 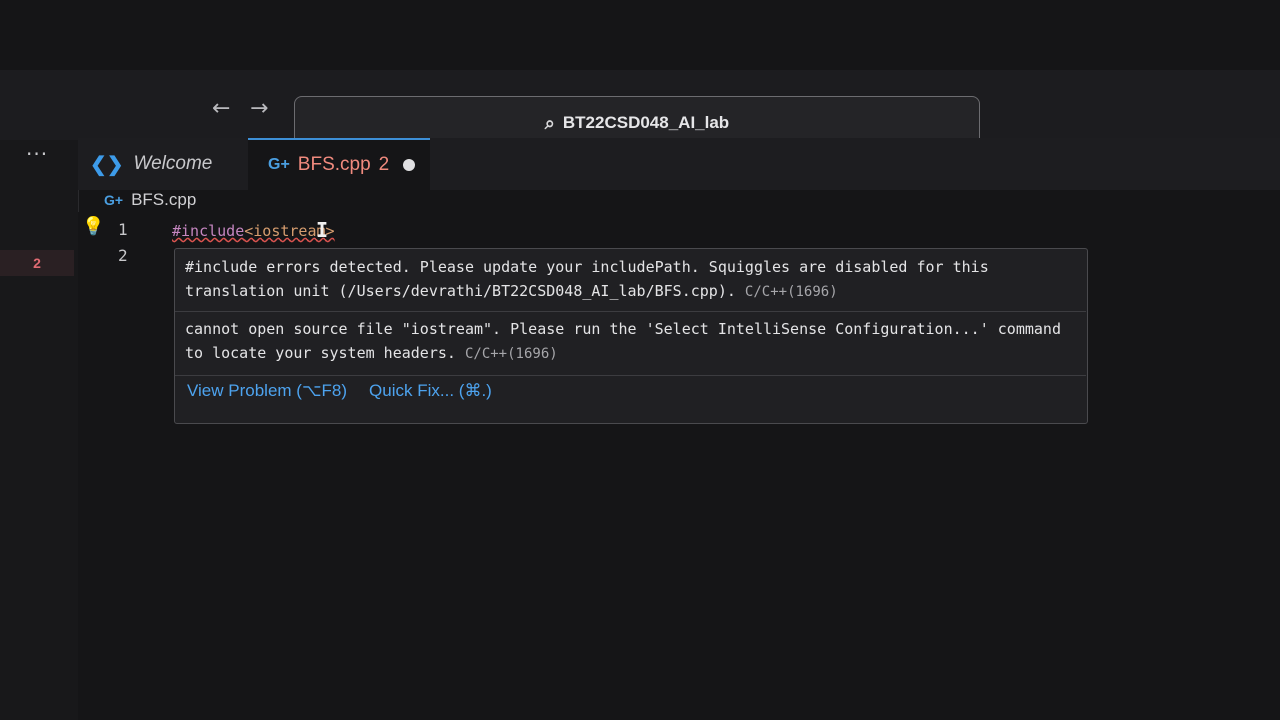 I want to click on hover-actions: View Problem (⌥F8) Quick Fix... (⌘.), so click(x=339, y=391).